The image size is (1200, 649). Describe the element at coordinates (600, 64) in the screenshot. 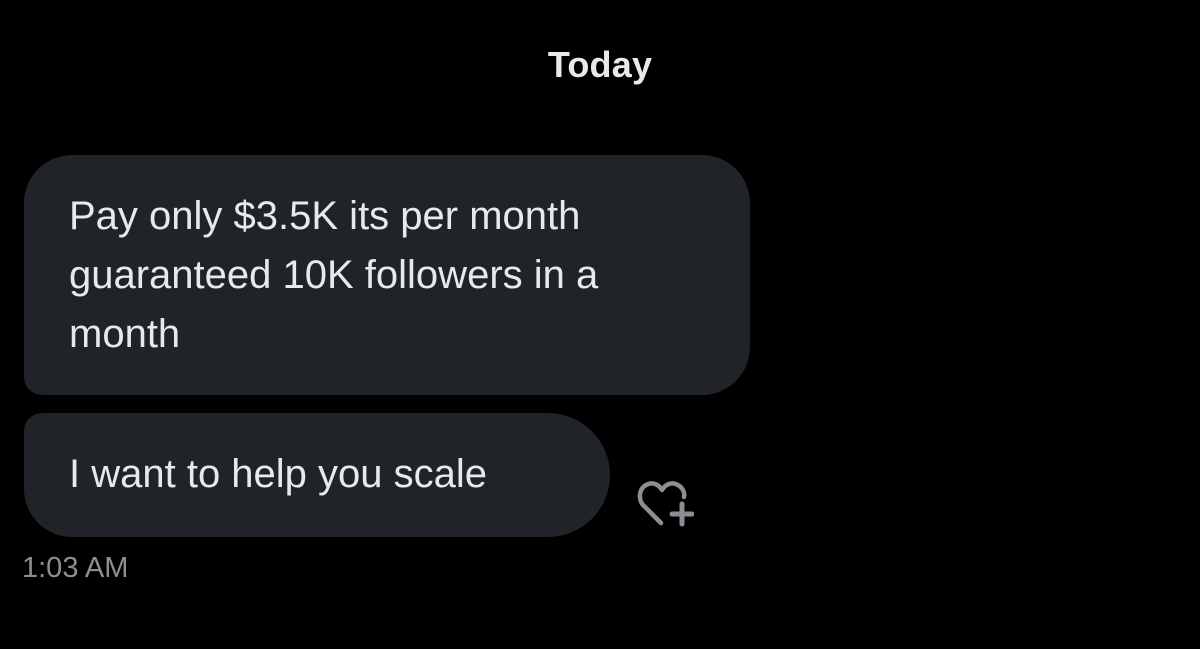

I see `date-divider: Today` at that location.